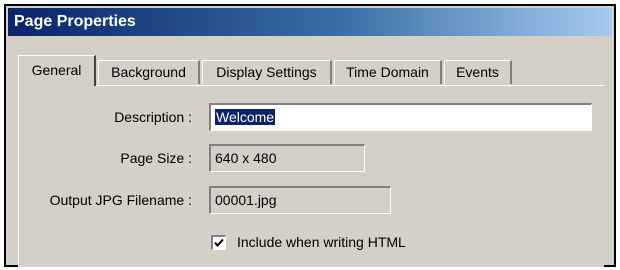  I want to click on description-value: Welcome, so click(245, 117).